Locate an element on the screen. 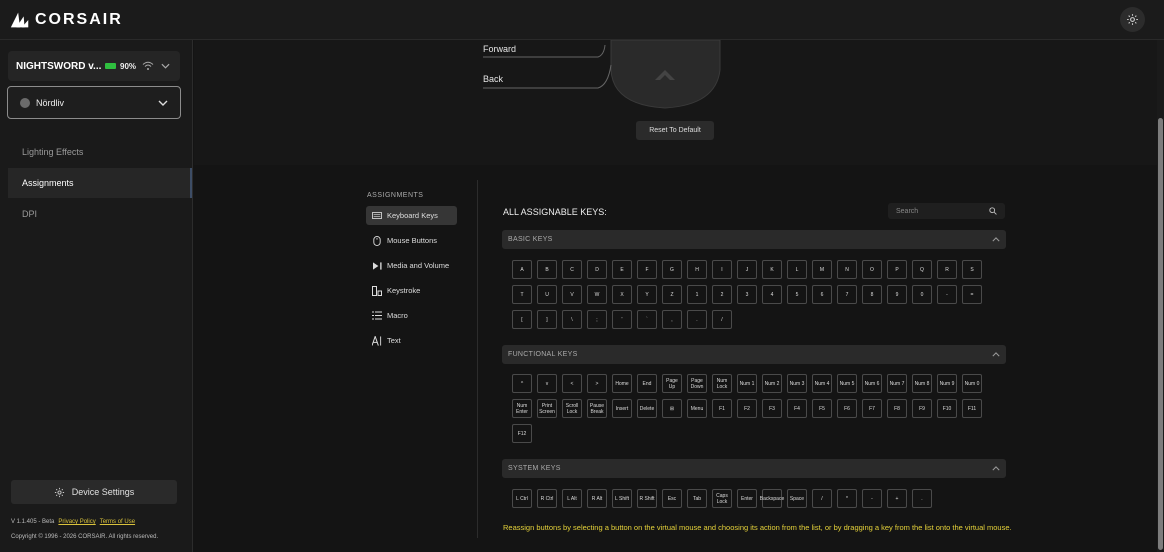  key-button: F5 is located at coordinates (822, 408).